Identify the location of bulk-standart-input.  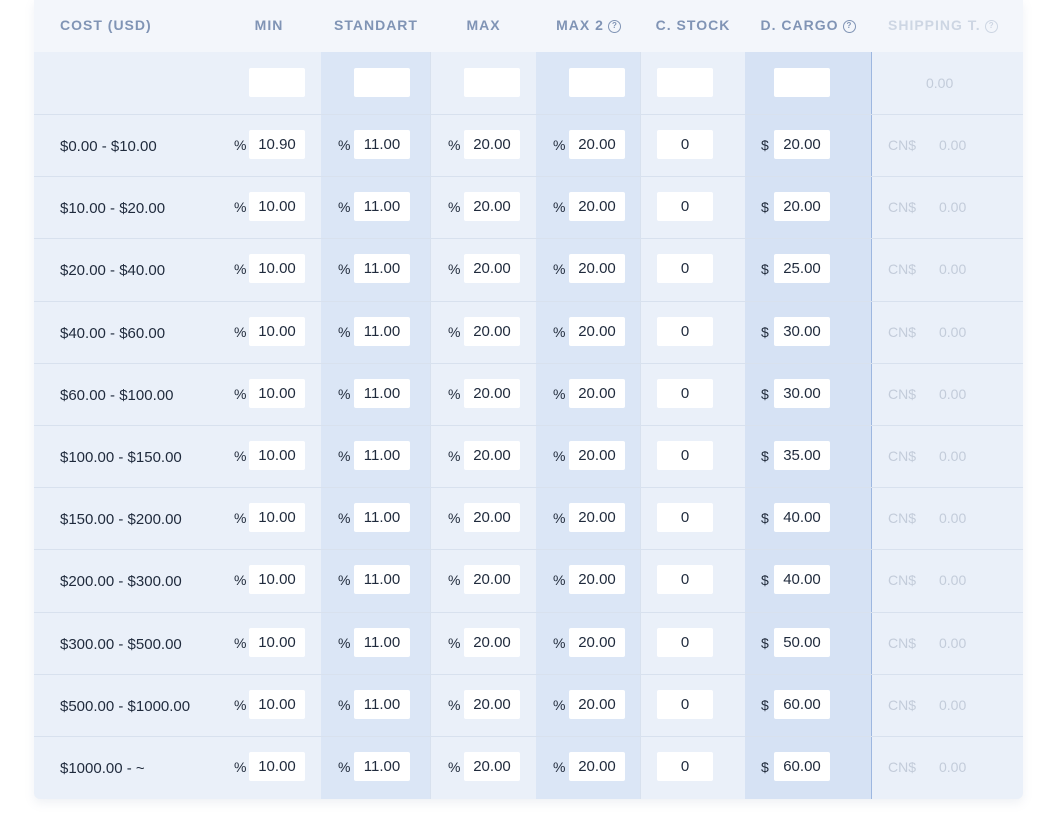
(382, 82).